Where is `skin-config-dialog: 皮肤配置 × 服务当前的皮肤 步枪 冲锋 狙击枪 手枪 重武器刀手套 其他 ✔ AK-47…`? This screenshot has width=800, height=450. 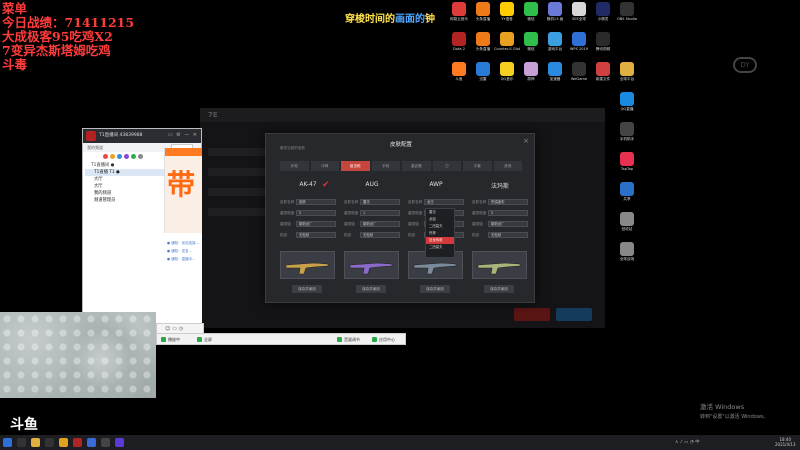
skin-config-dialog: 皮肤配置 × 服务当前的皮肤 步枪 冲锋 狙击枪 手枪 重武器刀手套 其他 ✔ AK-47… is located at coordinates (400, 218).